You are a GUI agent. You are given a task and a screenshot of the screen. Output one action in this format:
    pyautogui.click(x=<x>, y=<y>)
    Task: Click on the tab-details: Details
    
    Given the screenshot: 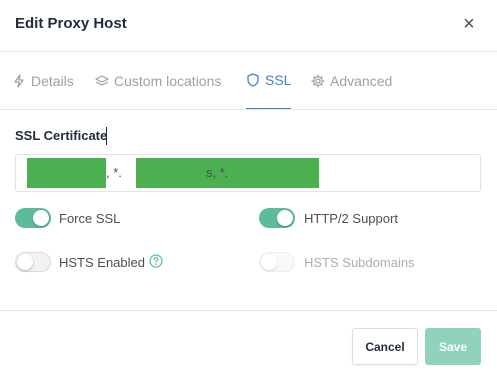 What is the action you would take?
    pyautogui.click(x=43, y=80)
    